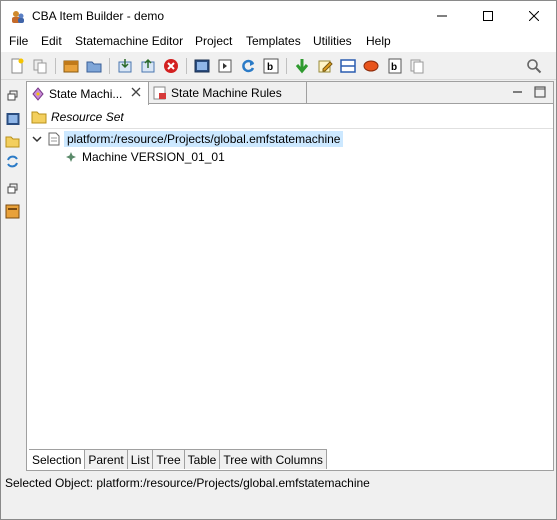 The width and height of the screenshot is (557, 520). What do you see at coordinates (332, 41) in the screenshot?
I see `menu-utilities: Utilities` at bounding box center [332, 41].